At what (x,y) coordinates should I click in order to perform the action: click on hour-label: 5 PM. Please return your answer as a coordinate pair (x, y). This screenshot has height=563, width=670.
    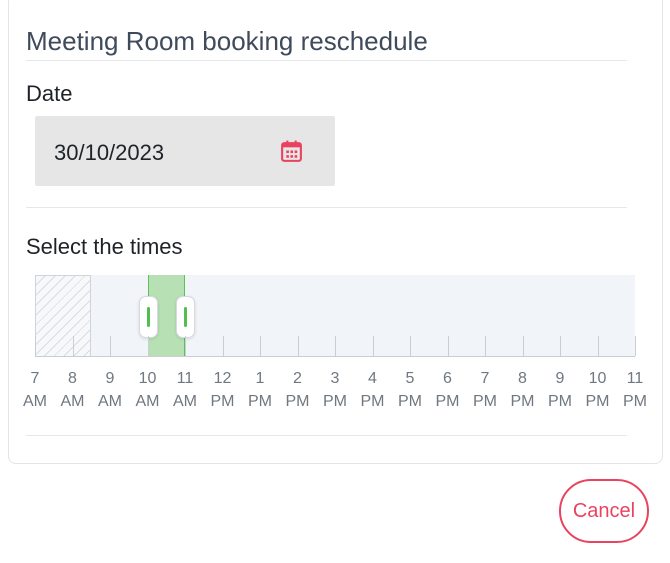
    Looking at the image, I should click on (410, 390).